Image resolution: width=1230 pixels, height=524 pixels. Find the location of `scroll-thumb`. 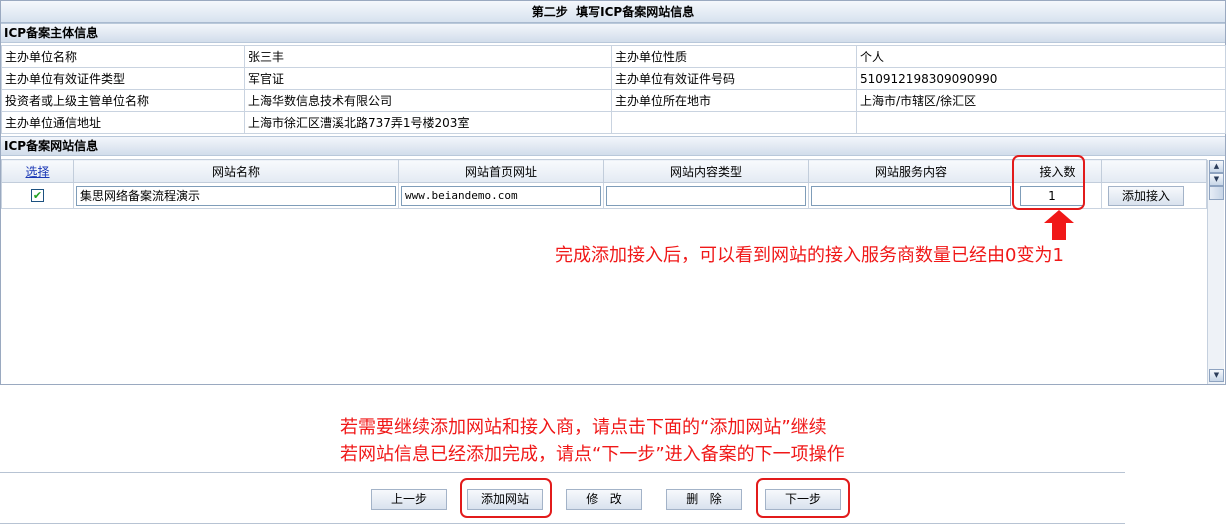

scroll-thumb is located at coordinates (1216, 193).